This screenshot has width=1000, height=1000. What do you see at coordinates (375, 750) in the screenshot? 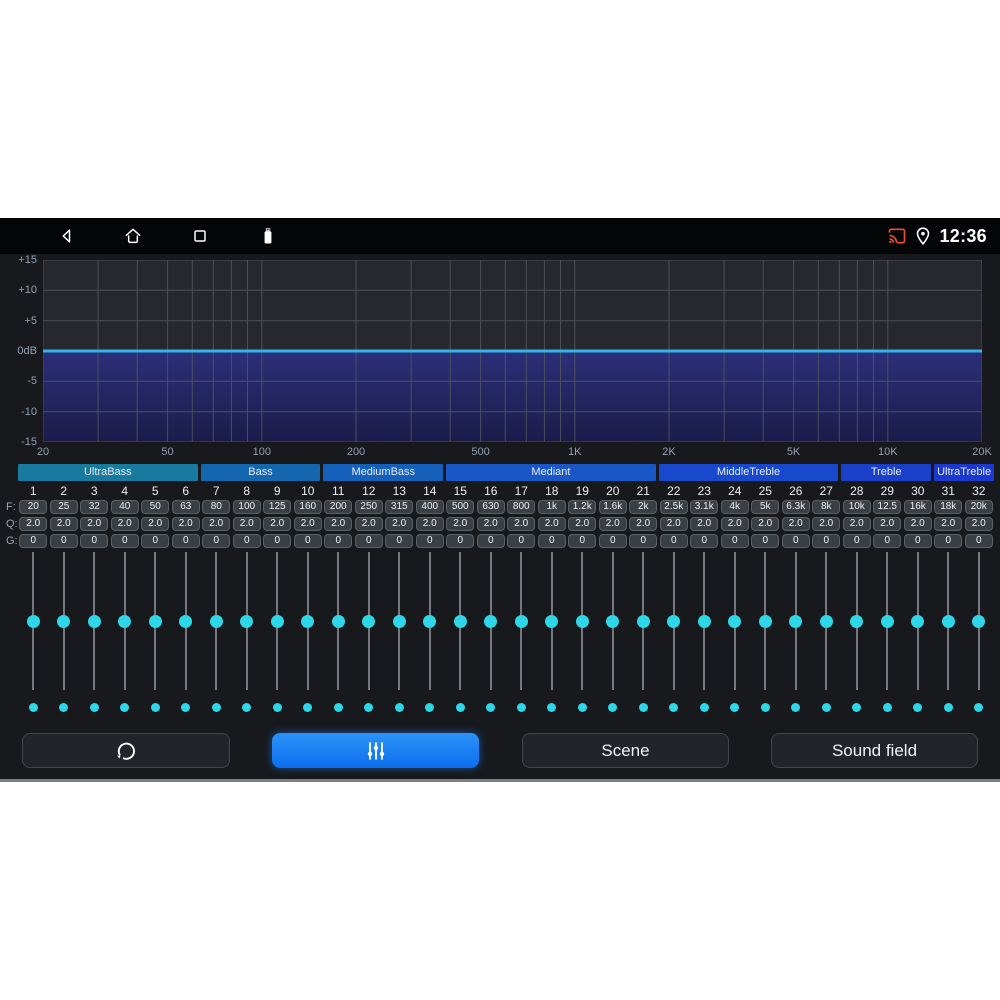
I see `equalizer-button` at bounding box center [375, 750].